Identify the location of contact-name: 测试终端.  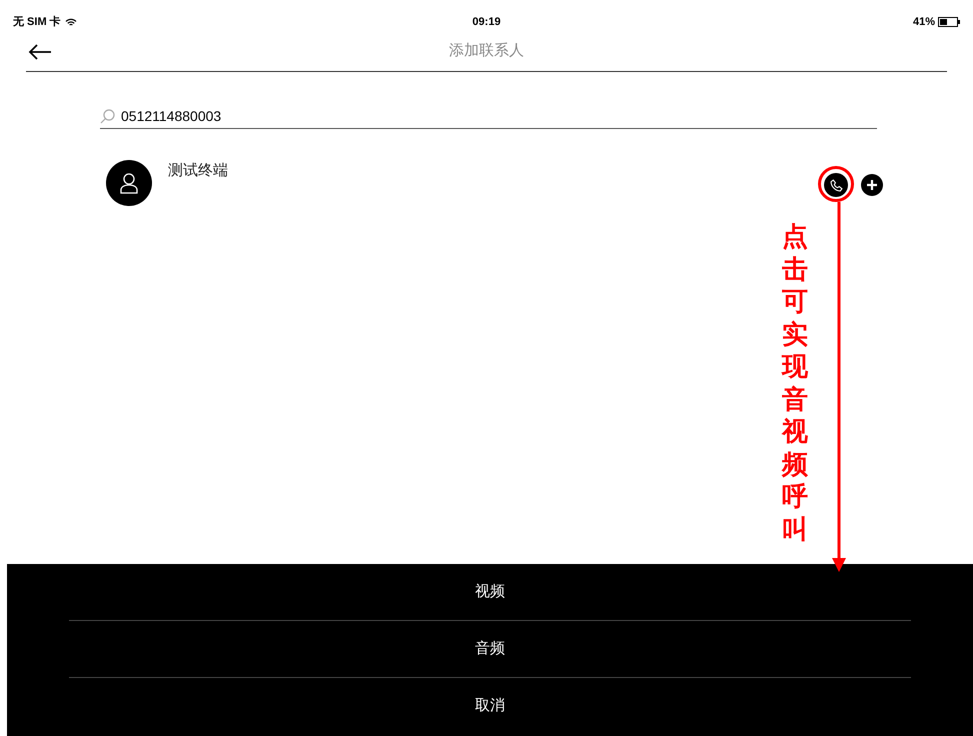
(198, 171).